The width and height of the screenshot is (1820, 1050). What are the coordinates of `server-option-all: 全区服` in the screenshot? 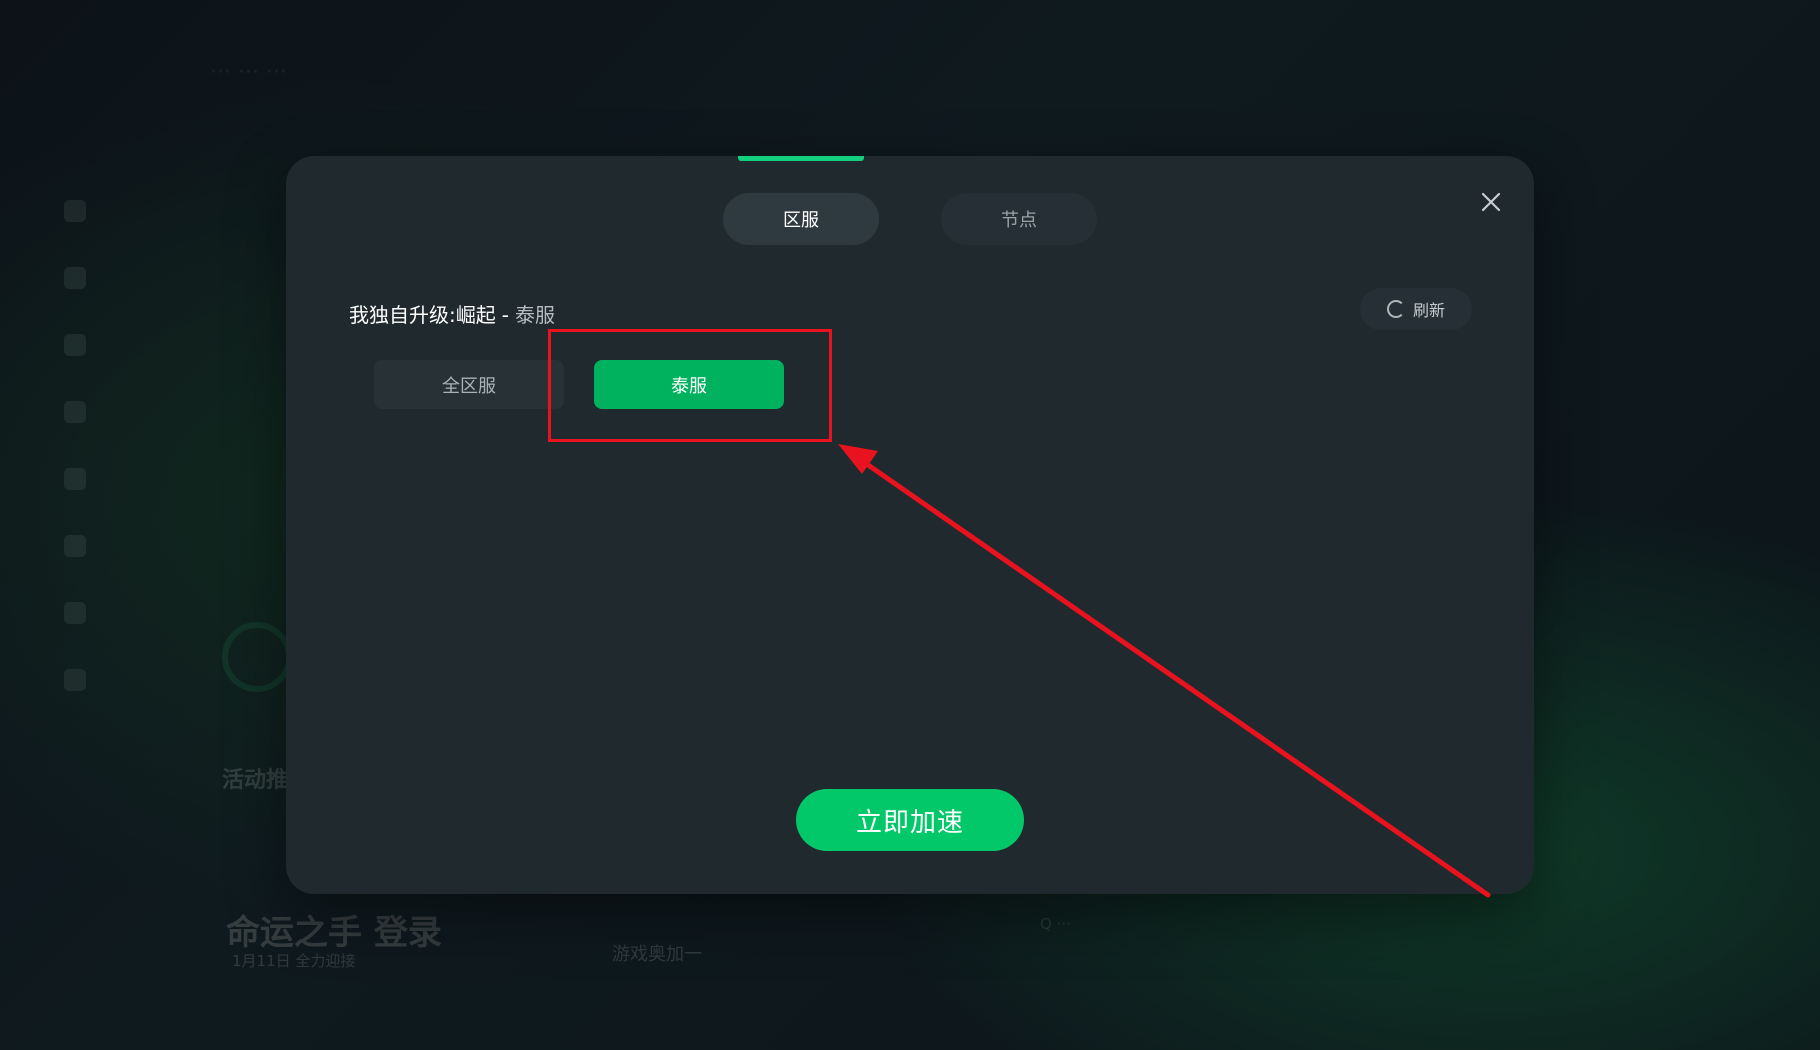 It's located at (469, 384).